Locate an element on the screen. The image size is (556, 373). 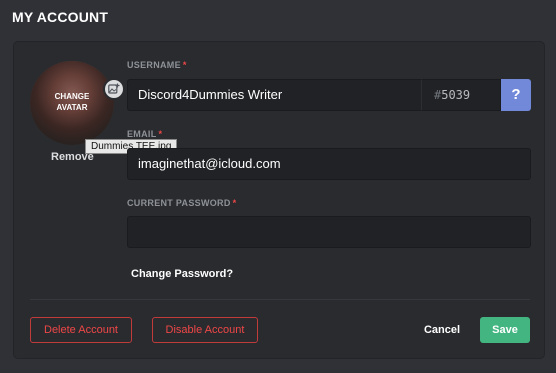
avatar: CHANGE AVATAR is located at coordinates (72, 103).